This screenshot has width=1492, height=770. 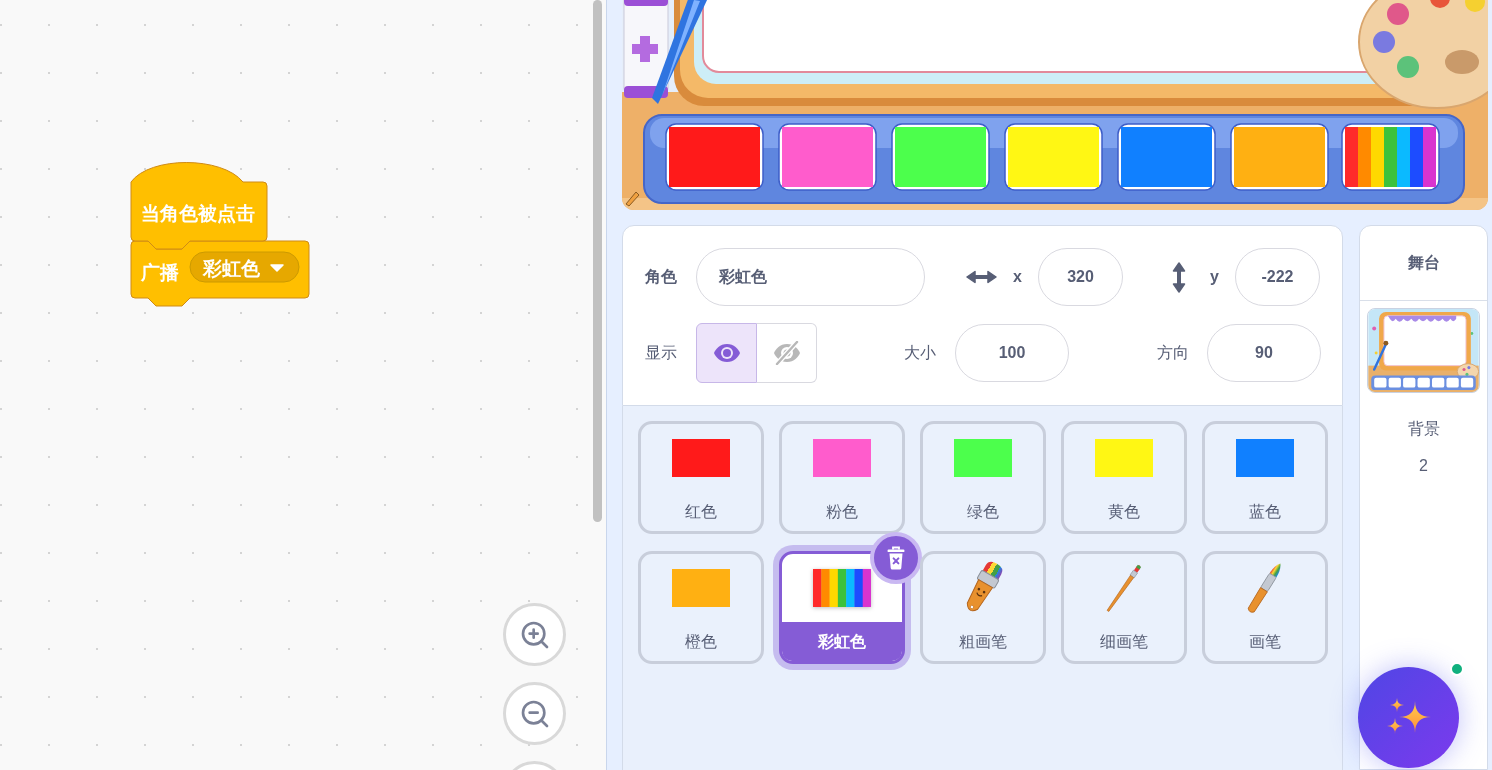 I want to click on sprite-tile: 绿色, so click(x=983, y=477).